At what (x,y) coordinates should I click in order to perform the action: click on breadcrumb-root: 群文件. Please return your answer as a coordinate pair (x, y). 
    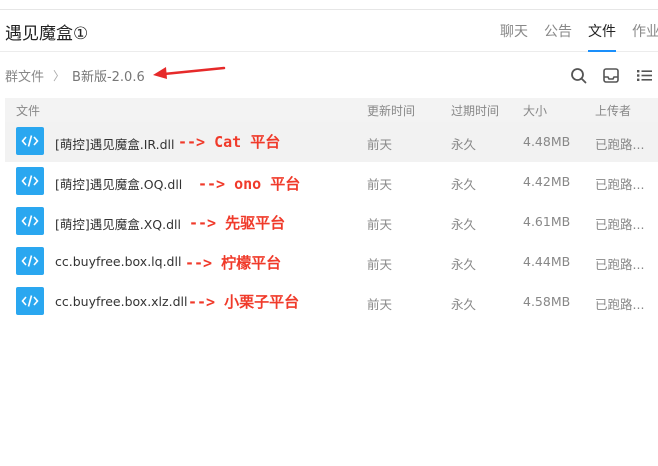
    Looking at the image, I should click on (24, 75).